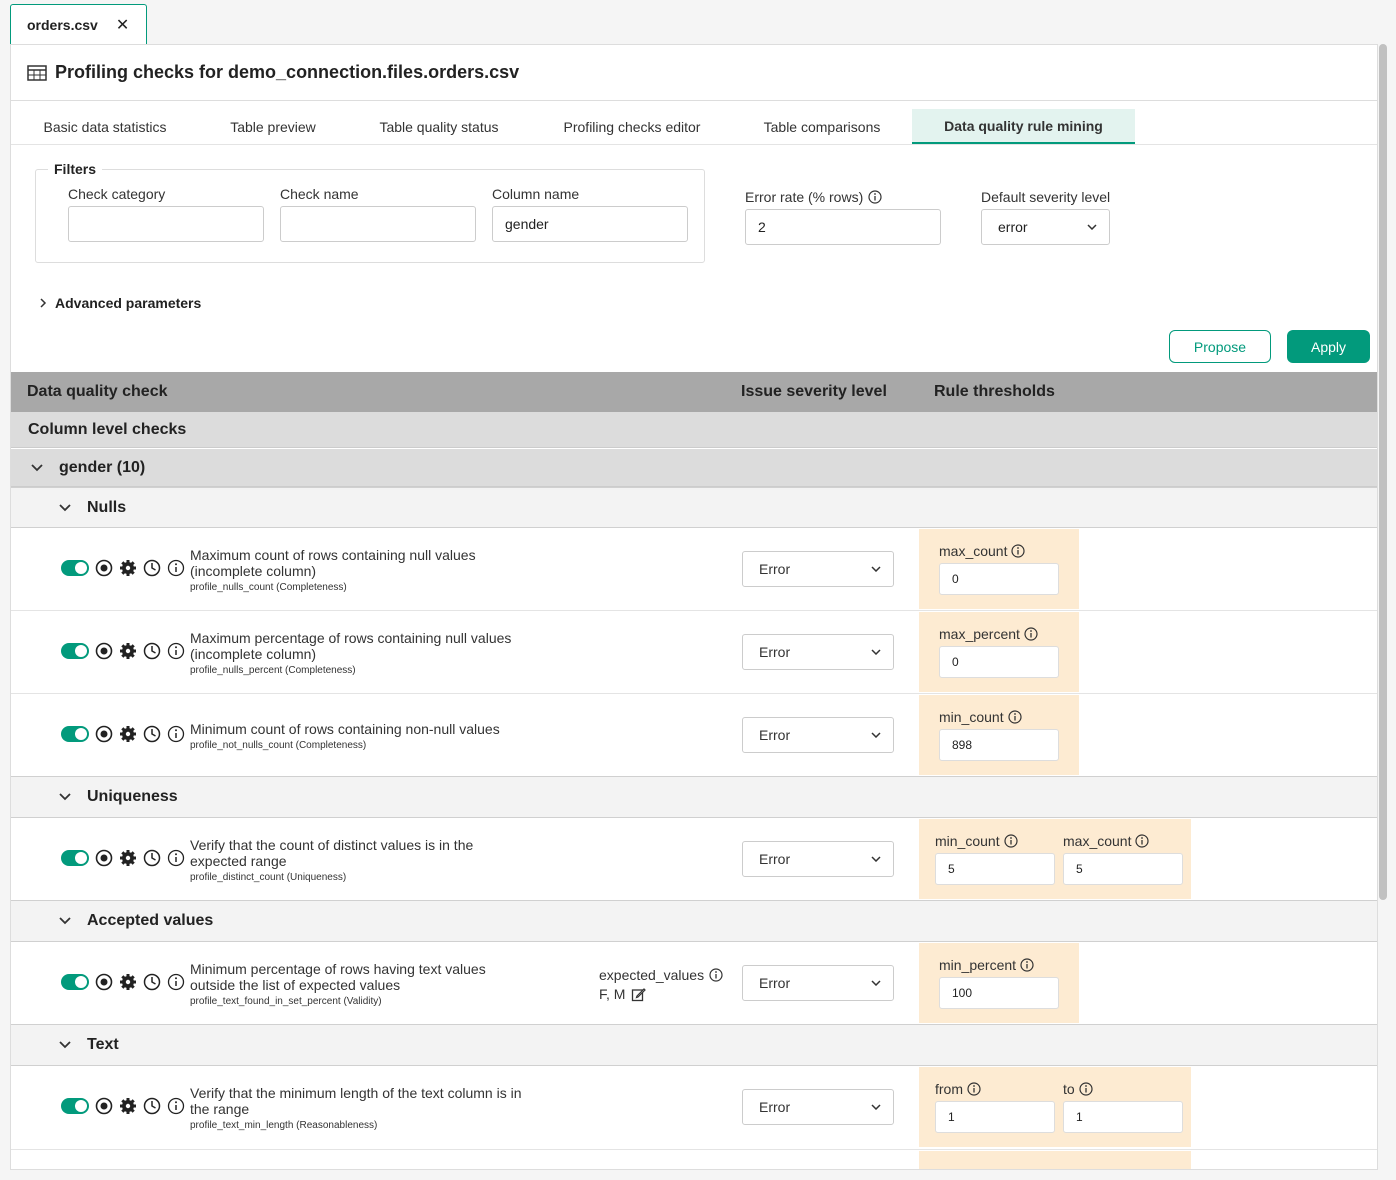  Describe the element at coordinates (694, 1045) in the screenshot. I see `category-text: Text` at that location.